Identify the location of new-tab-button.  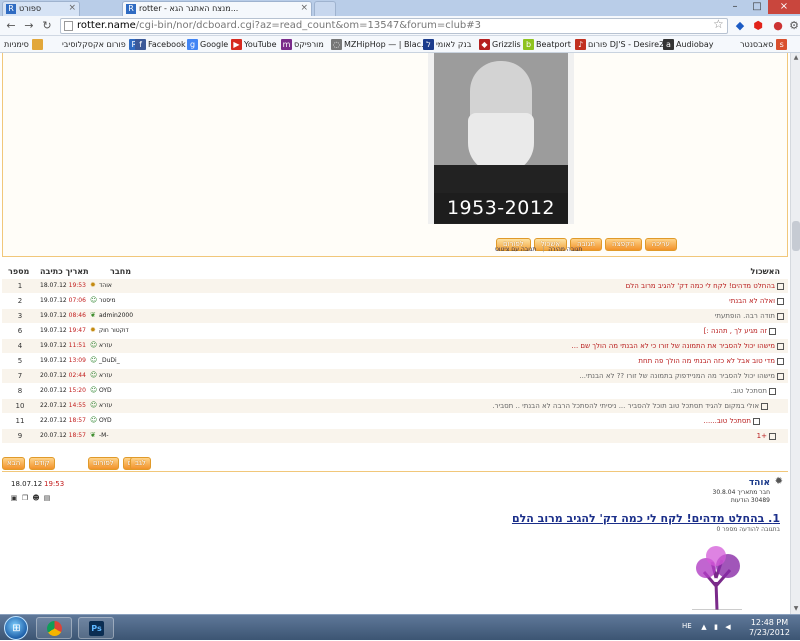
(325, 8).